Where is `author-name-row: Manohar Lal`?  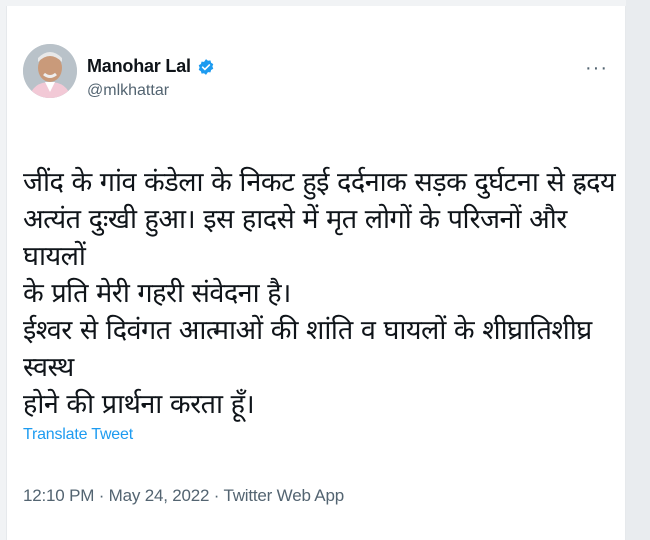 author-name-row: Manohar Lal is located at coordinates (151, 66).